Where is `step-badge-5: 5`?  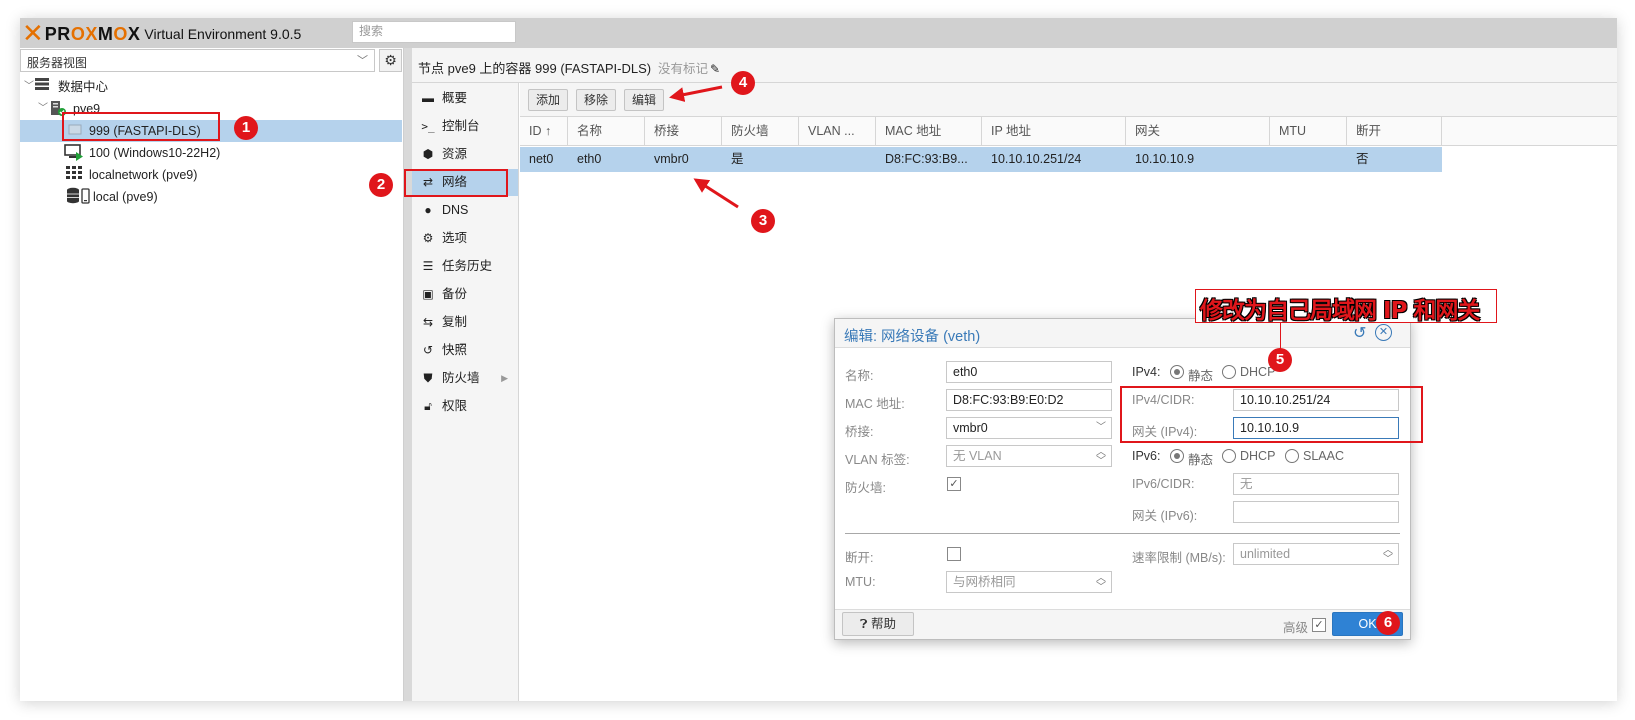
step-badge-5: 5 is located at coordinates (1280, 360).